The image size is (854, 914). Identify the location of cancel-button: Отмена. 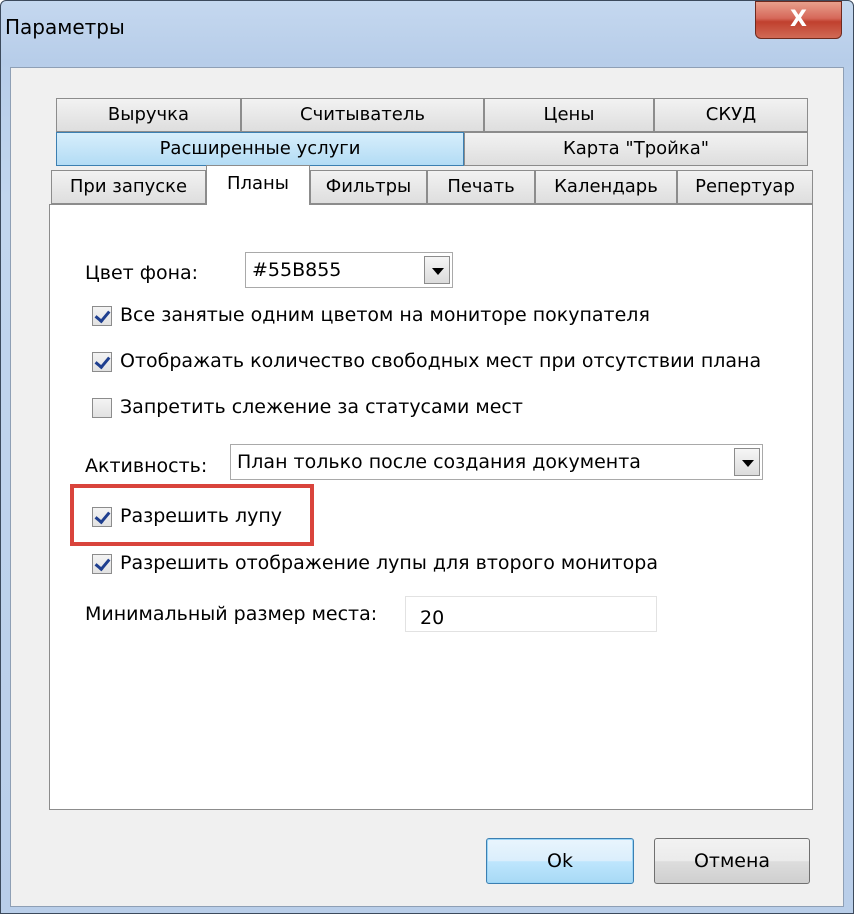
(732, 861).